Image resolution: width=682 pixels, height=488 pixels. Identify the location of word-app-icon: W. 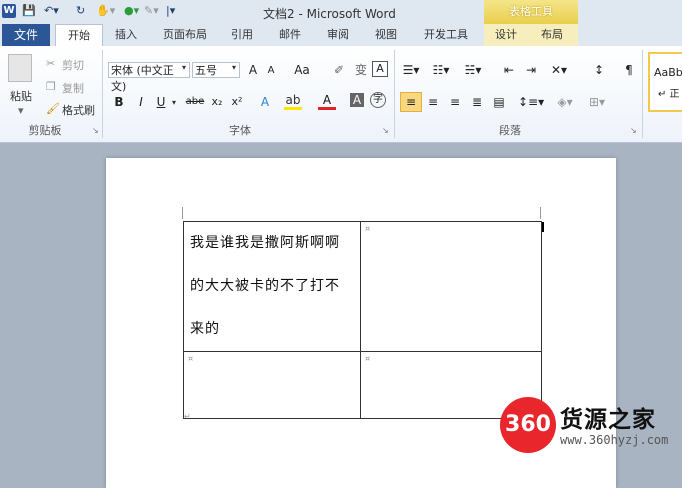
(9, 11).